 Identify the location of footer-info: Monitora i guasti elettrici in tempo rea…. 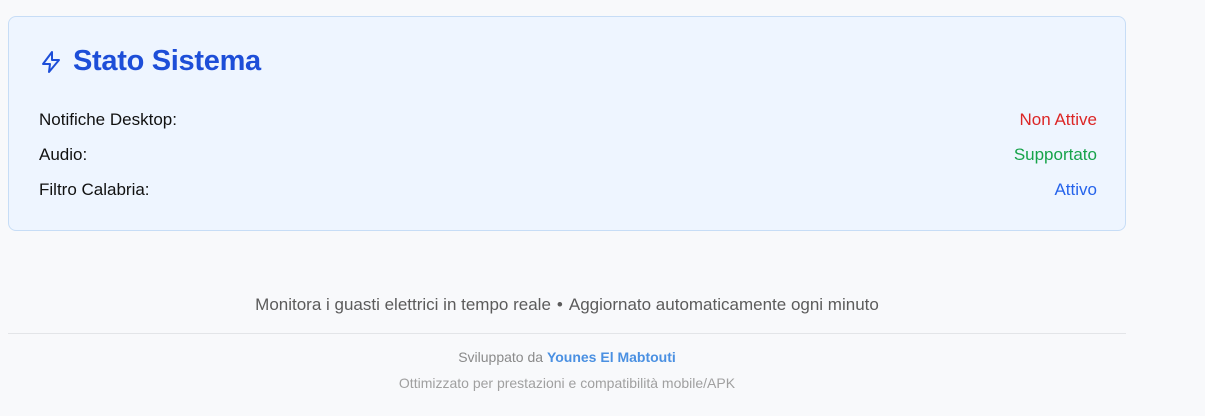
(567, 305).